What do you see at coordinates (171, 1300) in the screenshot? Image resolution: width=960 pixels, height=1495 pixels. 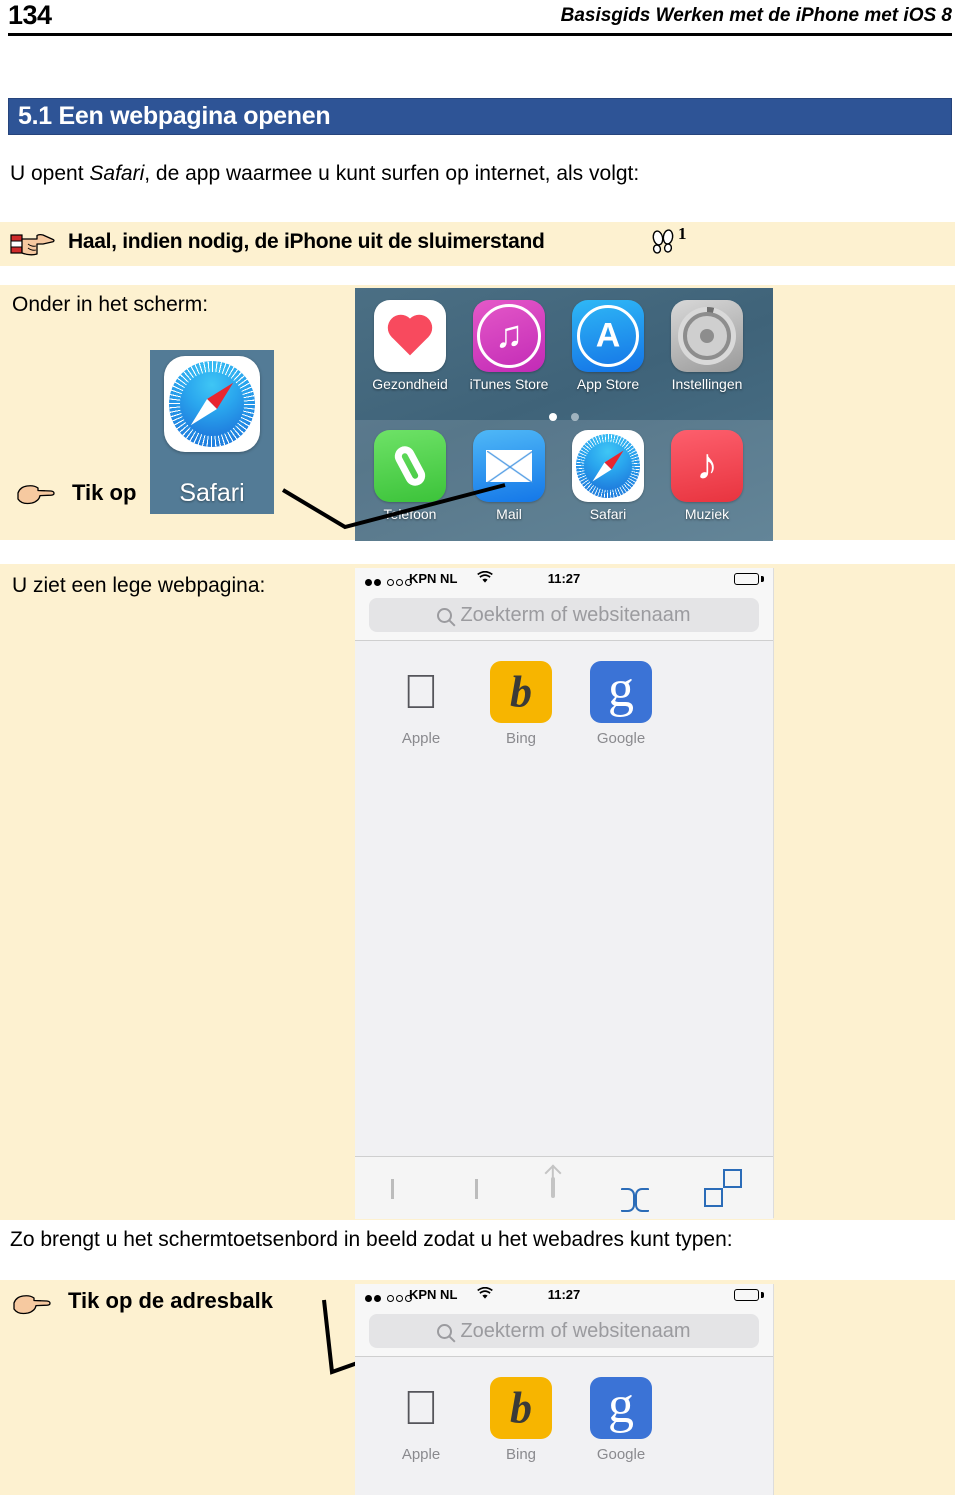 I see `callout-text-adresbalk: Tik op de adresbalk` at bounding box center [171, 1300].